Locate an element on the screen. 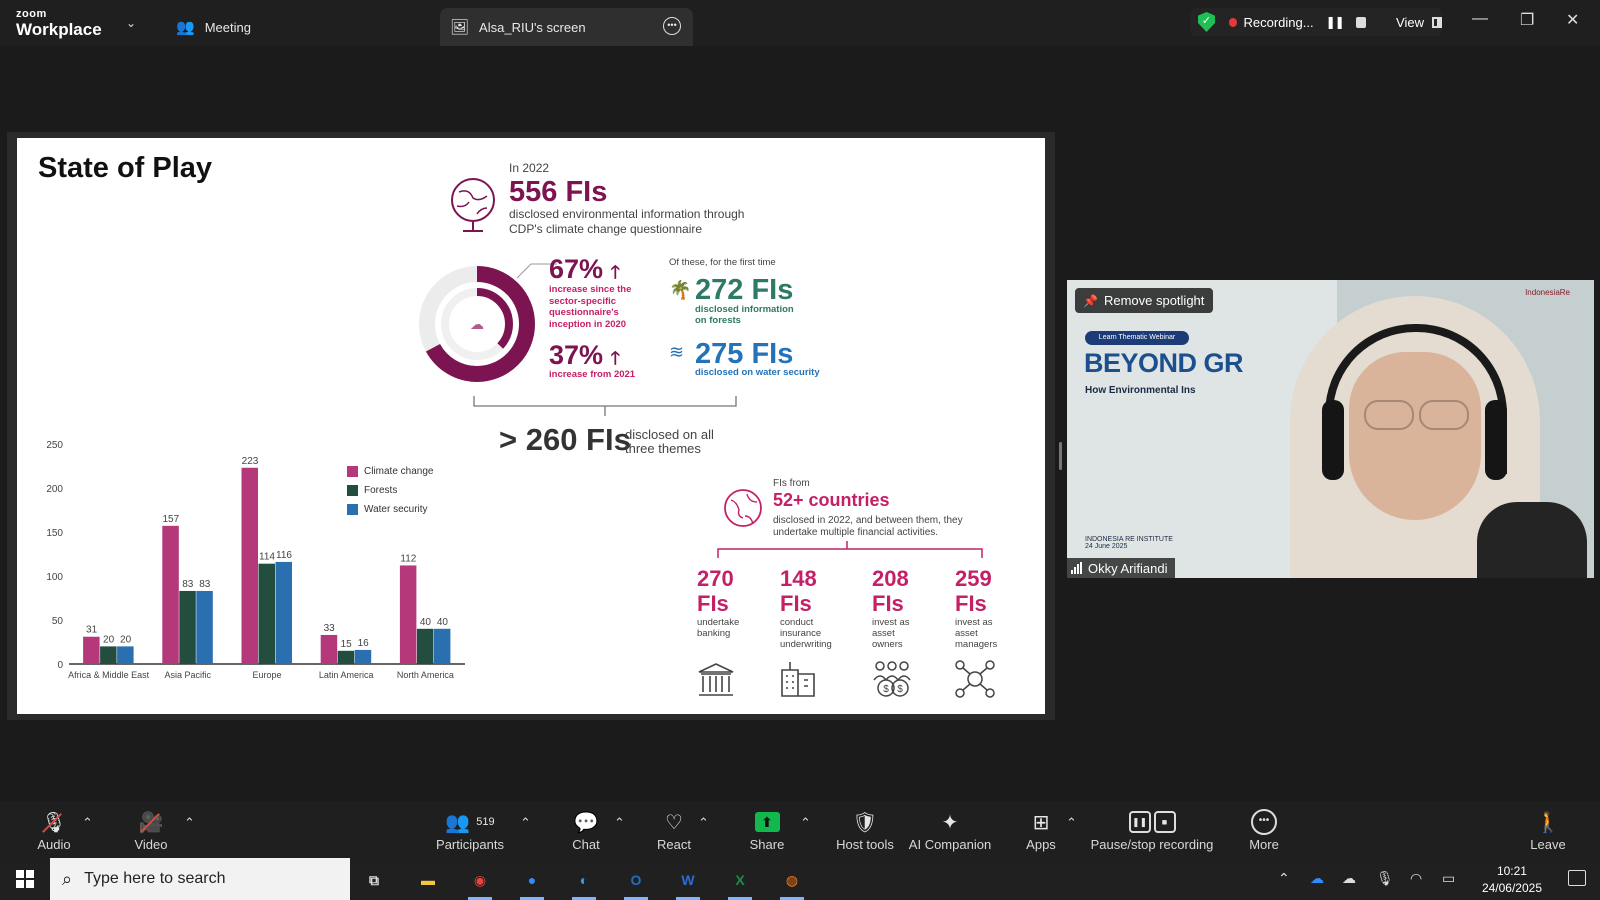 This screenshot has width=1600, height=900. y-tick-label: 200 is located at coordinates (54, 489).